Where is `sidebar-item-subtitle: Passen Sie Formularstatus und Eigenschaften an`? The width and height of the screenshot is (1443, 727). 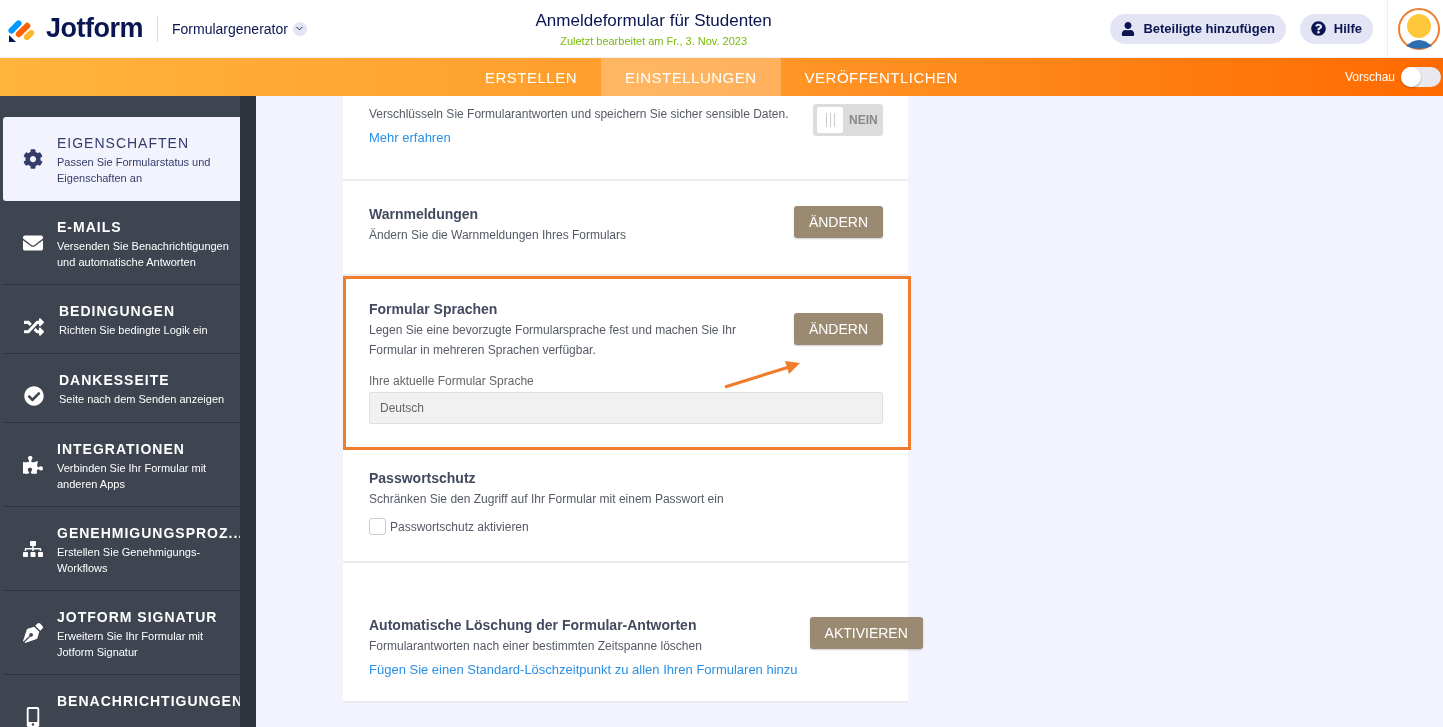
sidebar-item-subtitle: Passen Sie Formularstatus und Eigenschaften an is located at coordinates (134, 170).